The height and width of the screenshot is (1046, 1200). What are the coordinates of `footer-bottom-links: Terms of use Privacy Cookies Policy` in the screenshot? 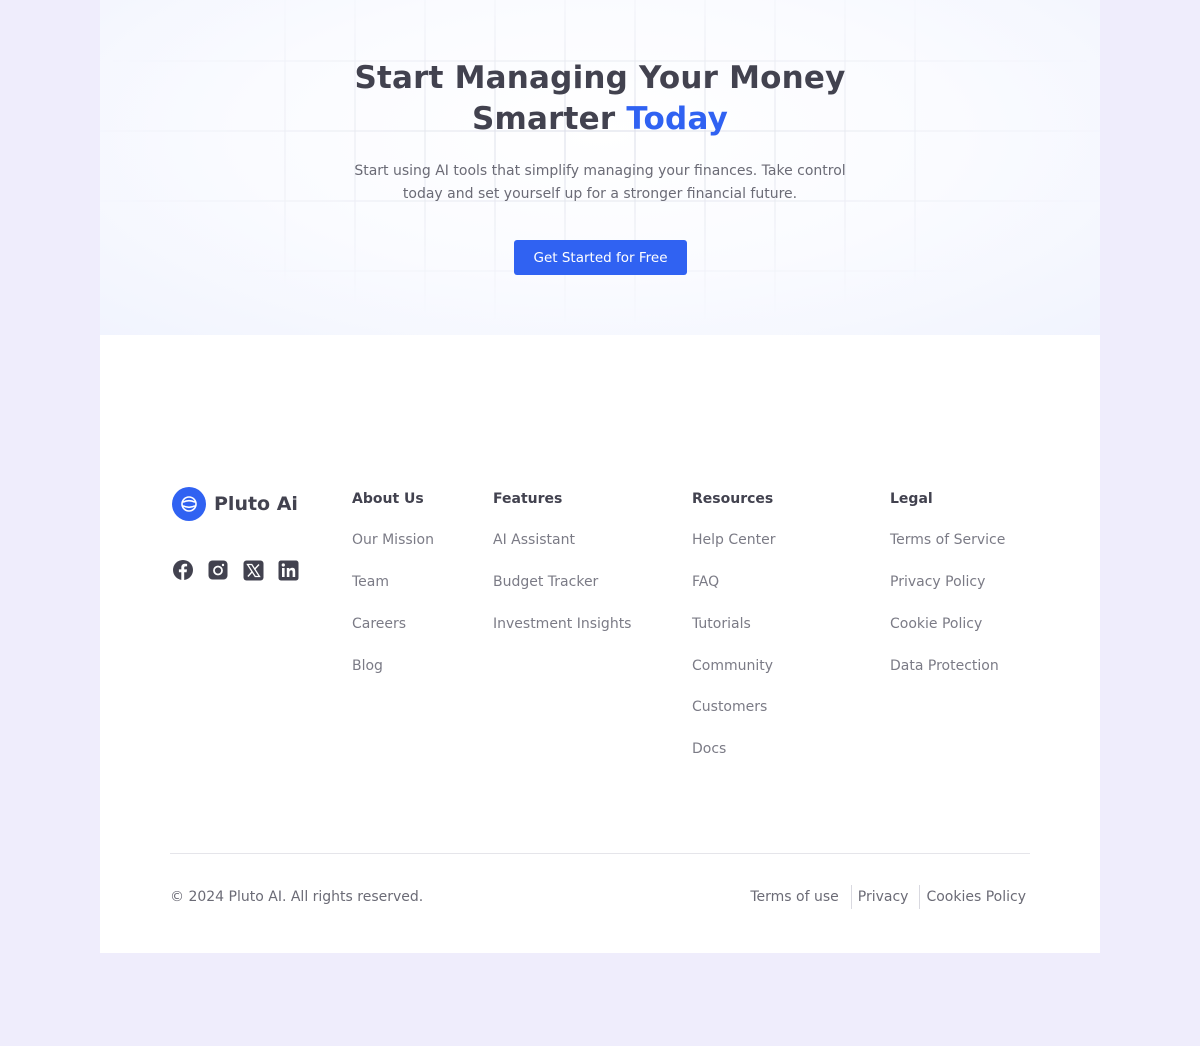 It's located at (888, 896).